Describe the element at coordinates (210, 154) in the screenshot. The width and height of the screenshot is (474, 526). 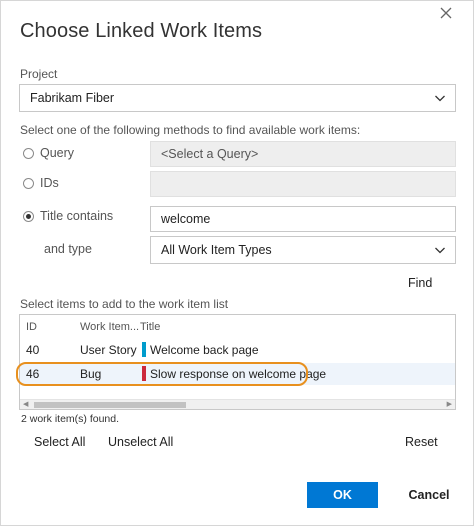
I see `query-select-value: <Select a Query>` at that location.